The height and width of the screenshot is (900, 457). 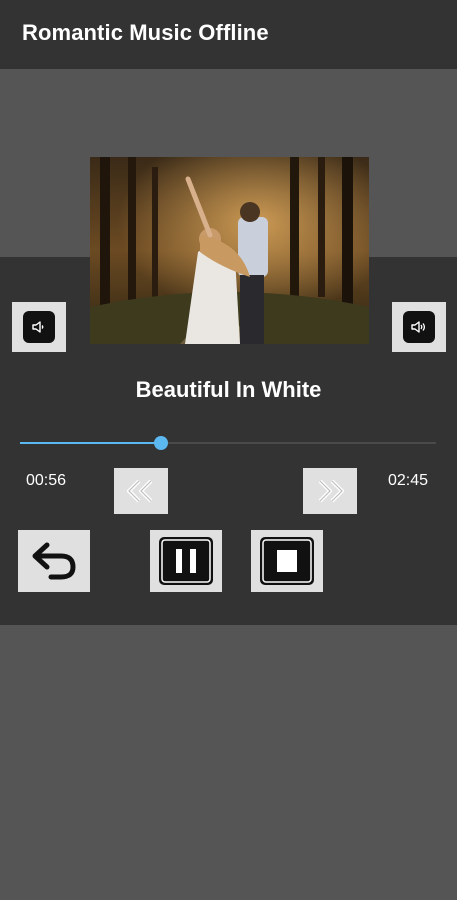 What do you see at coordinates (161, 443) in the screenshot?
I see `seek-thumb` at bounding box center [161, 443].